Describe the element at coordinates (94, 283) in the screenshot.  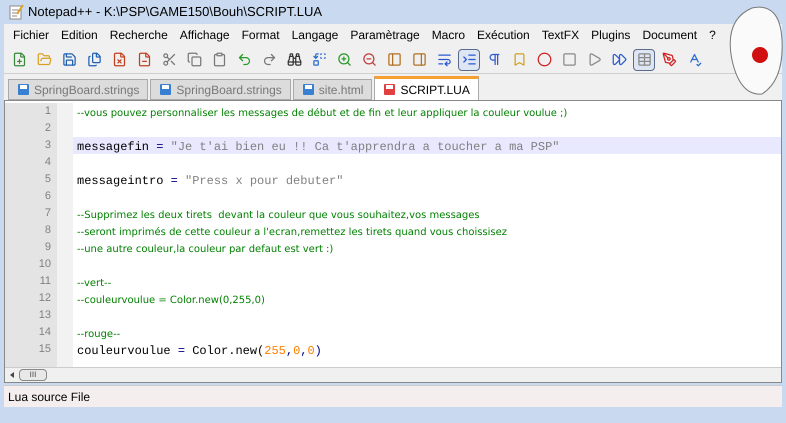
I see `code-line: --vert--` at that location.